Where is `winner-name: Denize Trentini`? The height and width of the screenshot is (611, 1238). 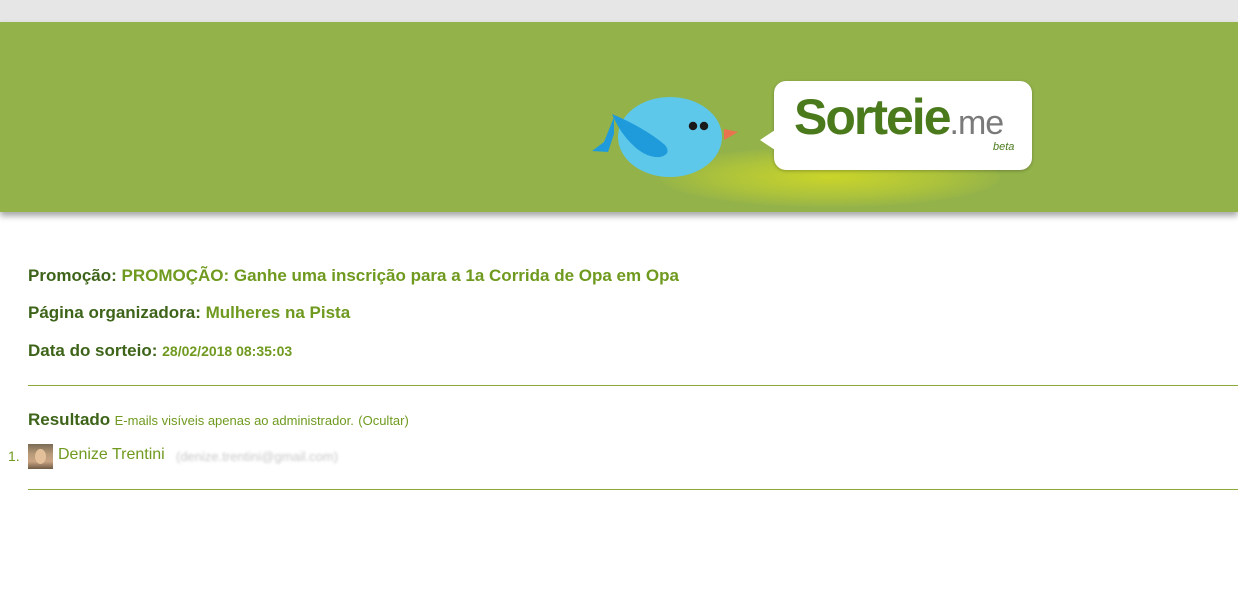
winner-name: Denize Trentini is located at coordinates (111, 455).